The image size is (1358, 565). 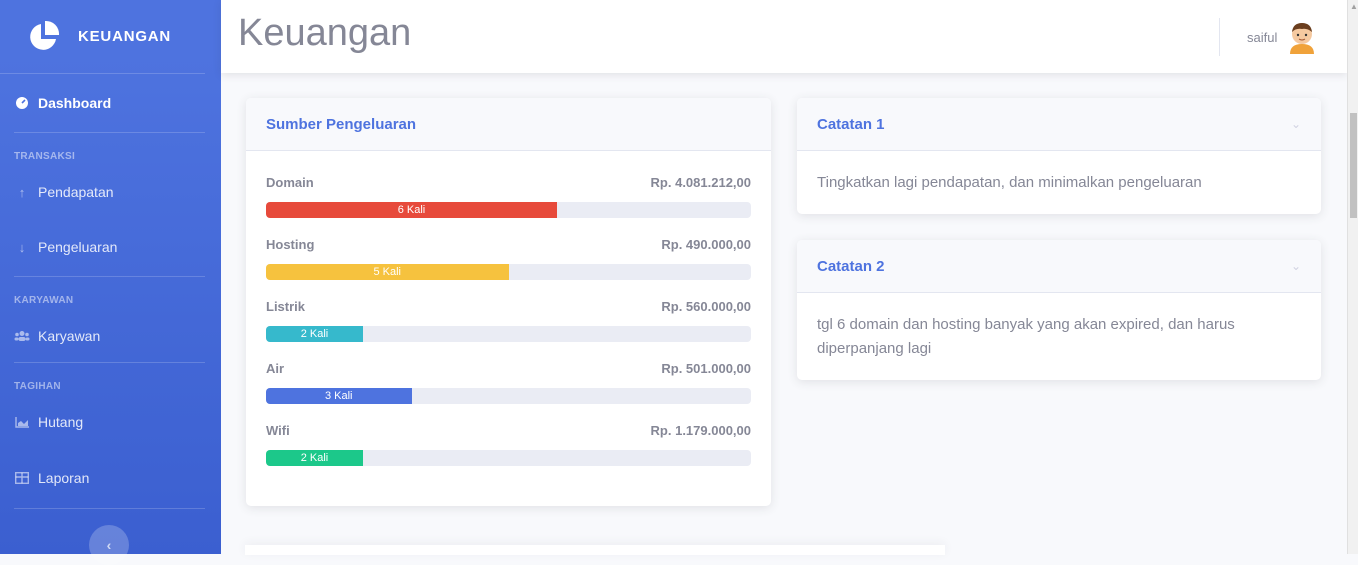 I want to click on topbar-divider, so click(x=1219, y=37).